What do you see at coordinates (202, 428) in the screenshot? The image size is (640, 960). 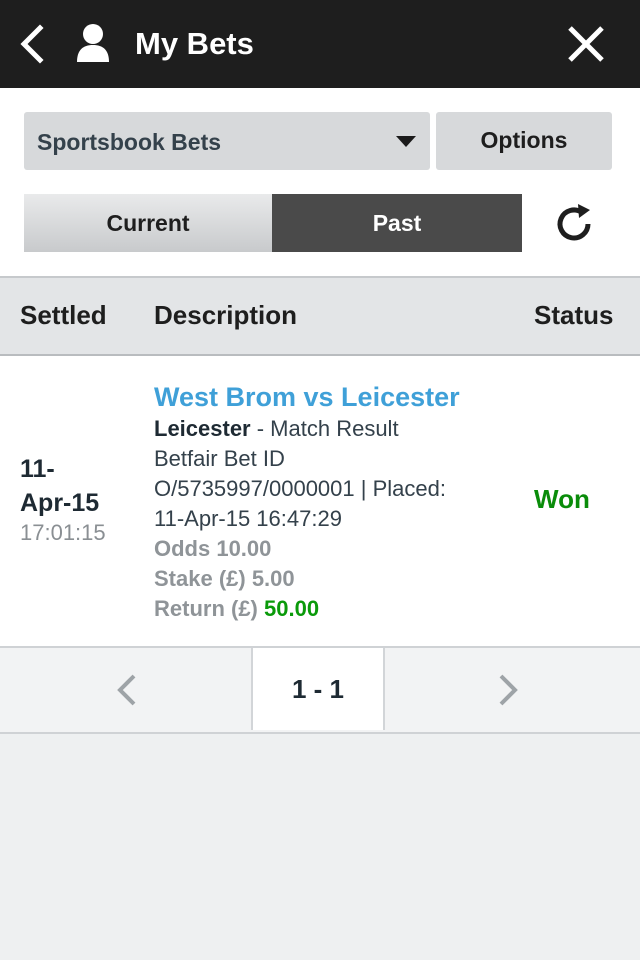 I see `selection-name: Leicester` at bounding box center [202, 428].